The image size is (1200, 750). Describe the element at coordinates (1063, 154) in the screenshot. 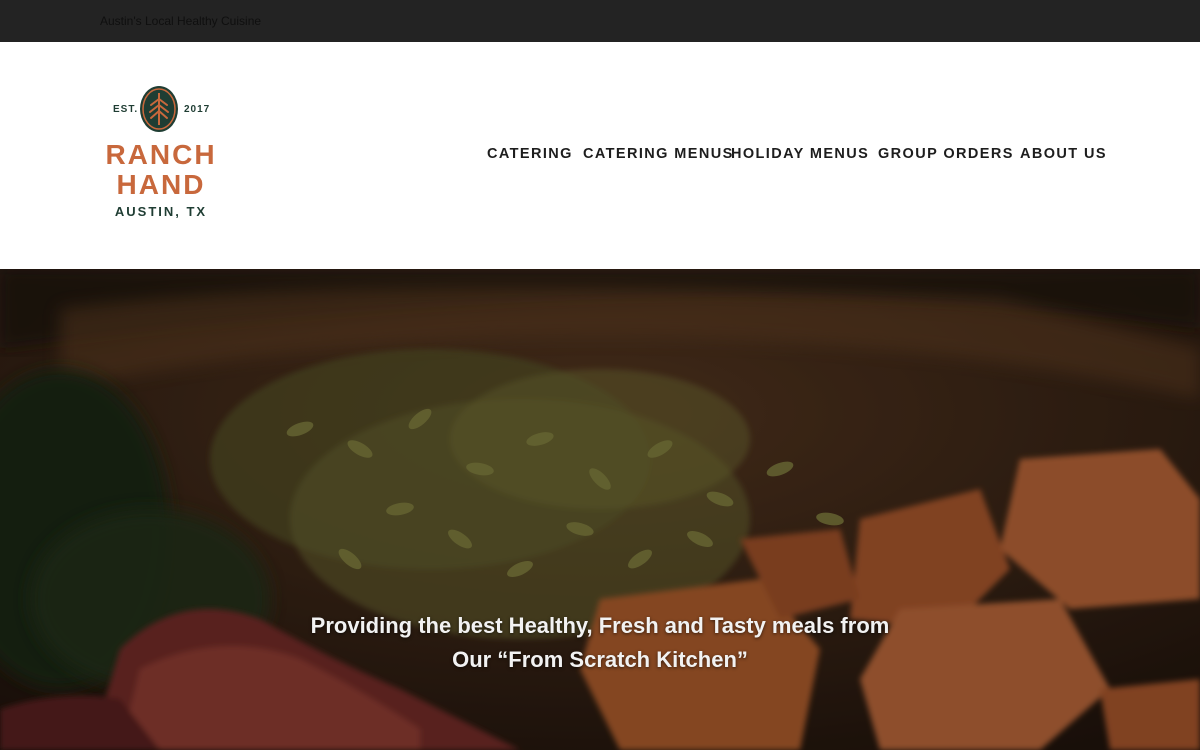

I see `nav-about-us: ABOUT US` at that location.